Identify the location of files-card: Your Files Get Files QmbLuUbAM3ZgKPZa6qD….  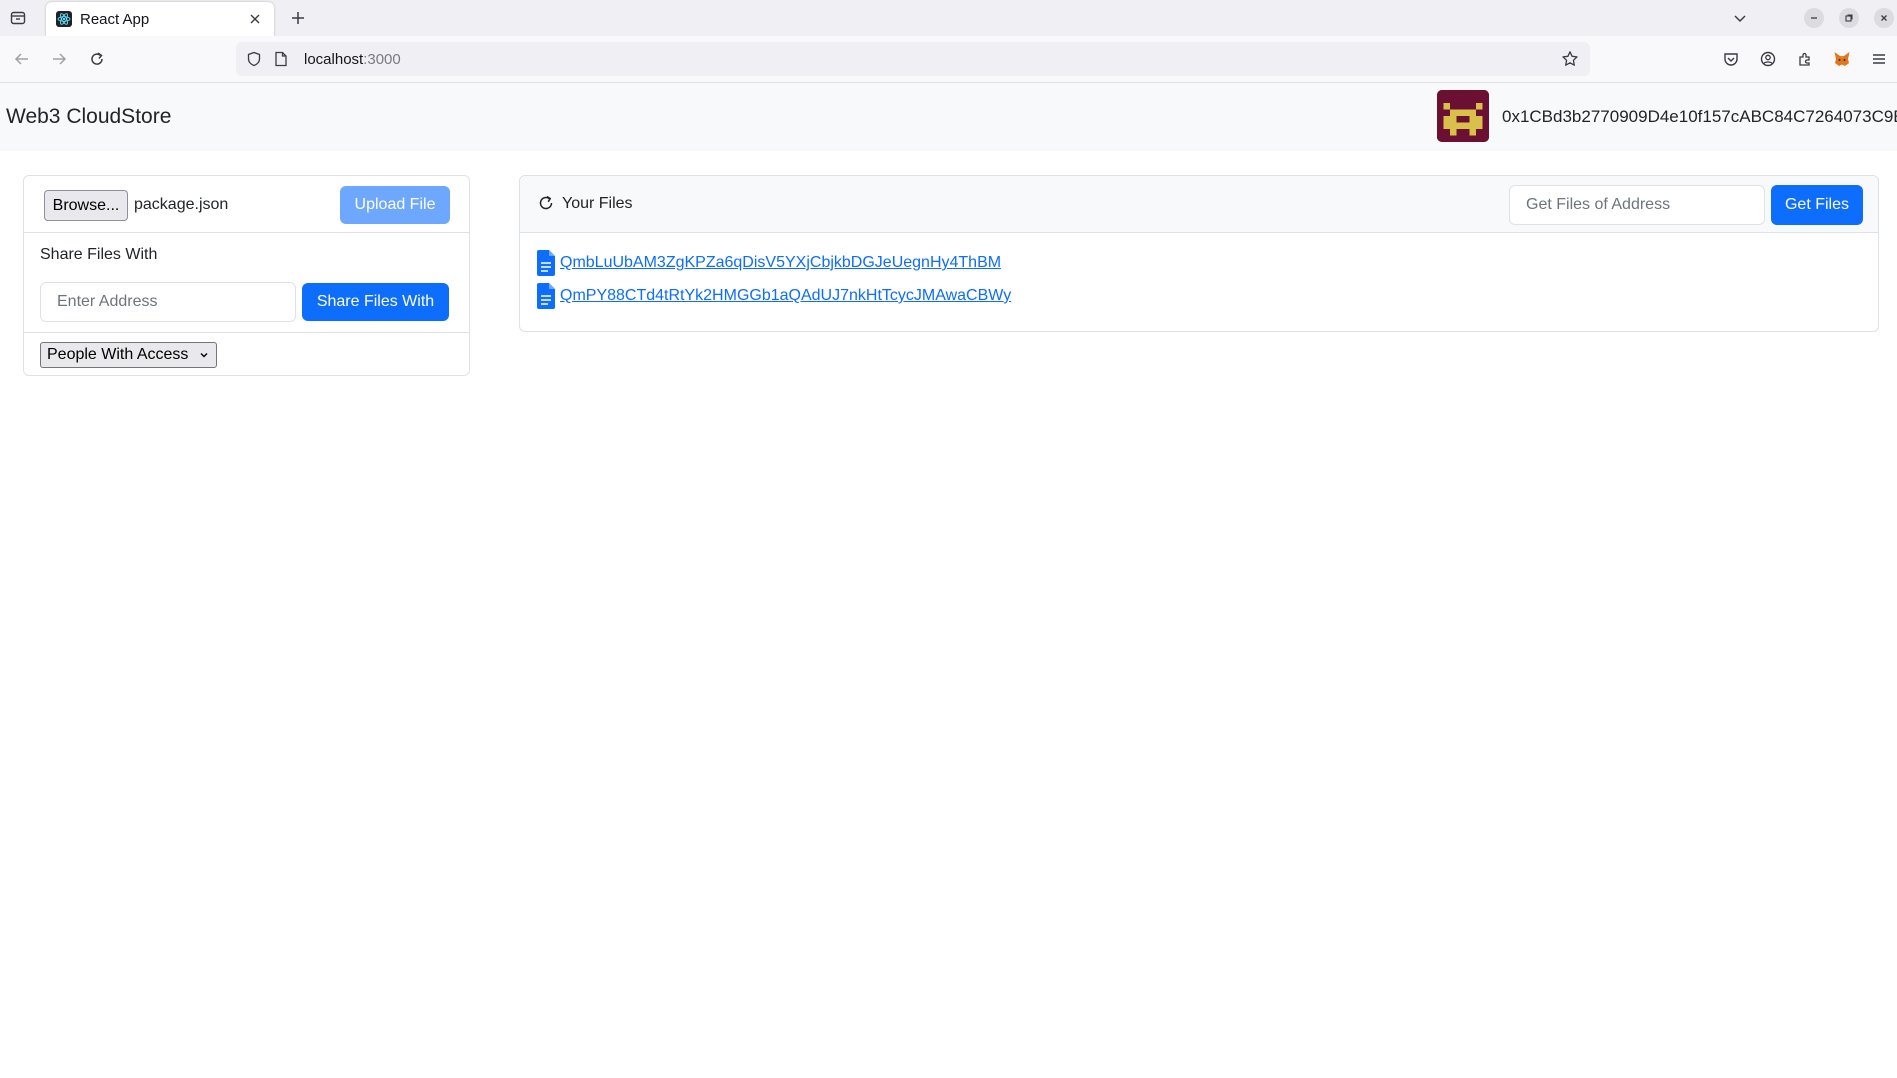
(1199, 253).